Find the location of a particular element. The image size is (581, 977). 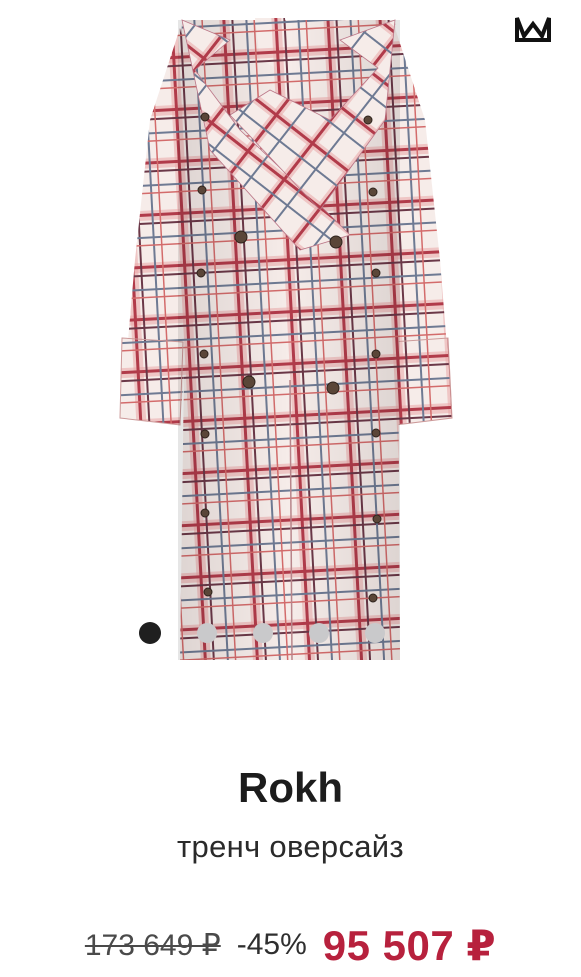

gallery-pagination is located at coordinates (280, 633).